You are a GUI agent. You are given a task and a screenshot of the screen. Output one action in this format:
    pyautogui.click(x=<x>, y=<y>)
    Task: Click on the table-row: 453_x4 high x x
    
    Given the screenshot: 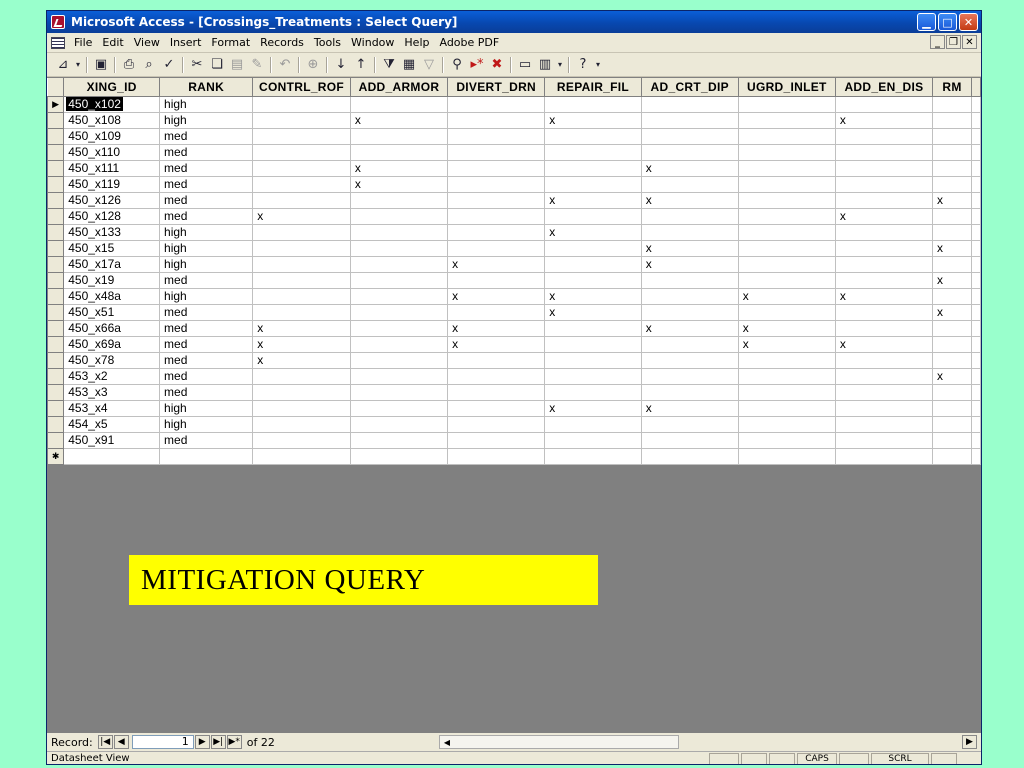 What is the action you would take?
    pyautogui.click(x=514, y=408)
    